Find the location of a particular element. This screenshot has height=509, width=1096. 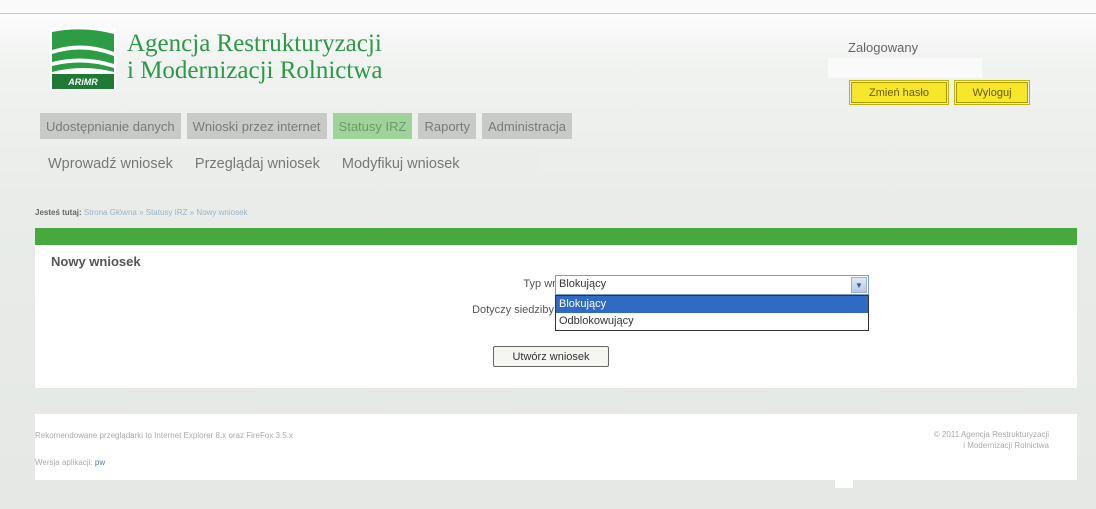

application-type-dropdown: Blokujący Odblokowujący is located at coordinates (712, 313).